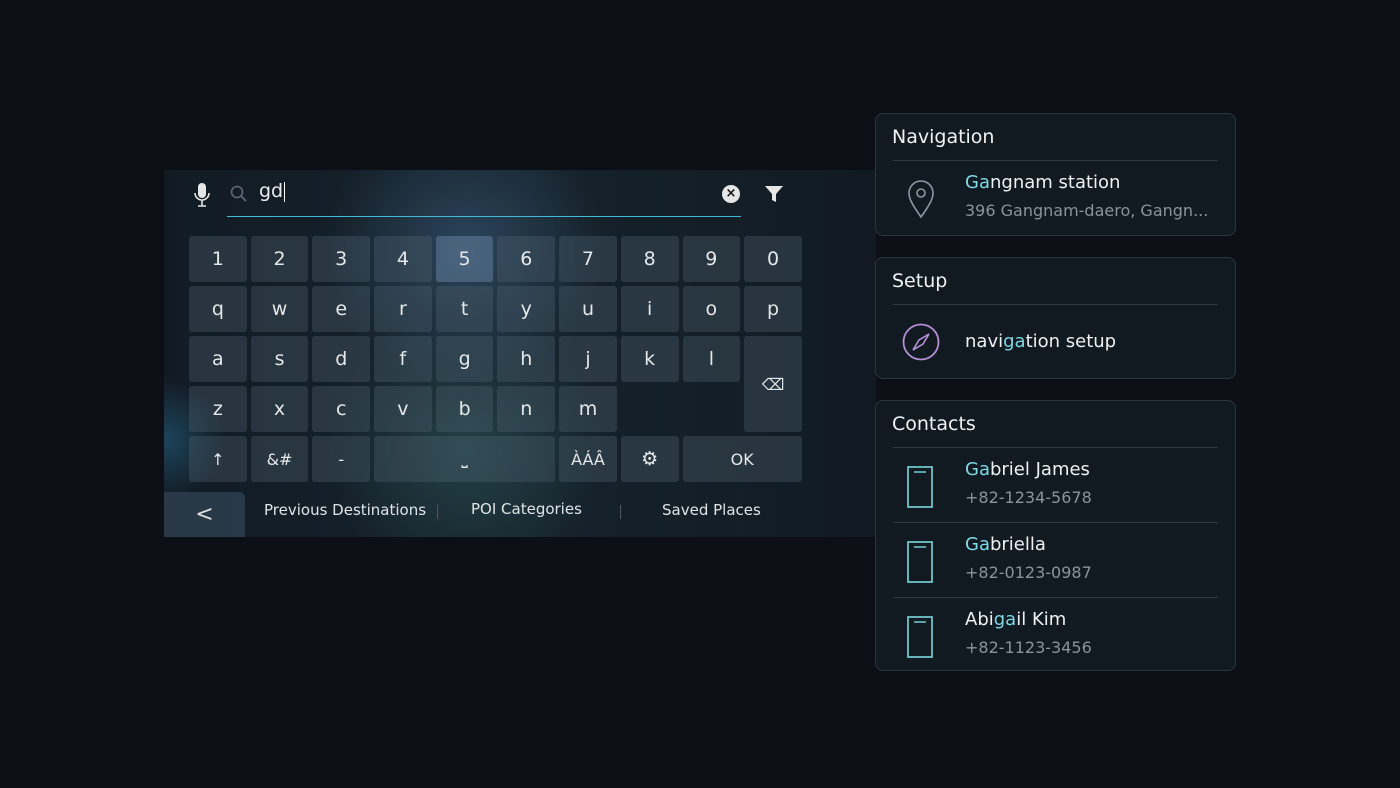 This screenshot has width=1400, height=788. What do you see at coordinates (279, 459) in the screenshot?
I see `symbols-key: &#` at bounding box center [279, 459].